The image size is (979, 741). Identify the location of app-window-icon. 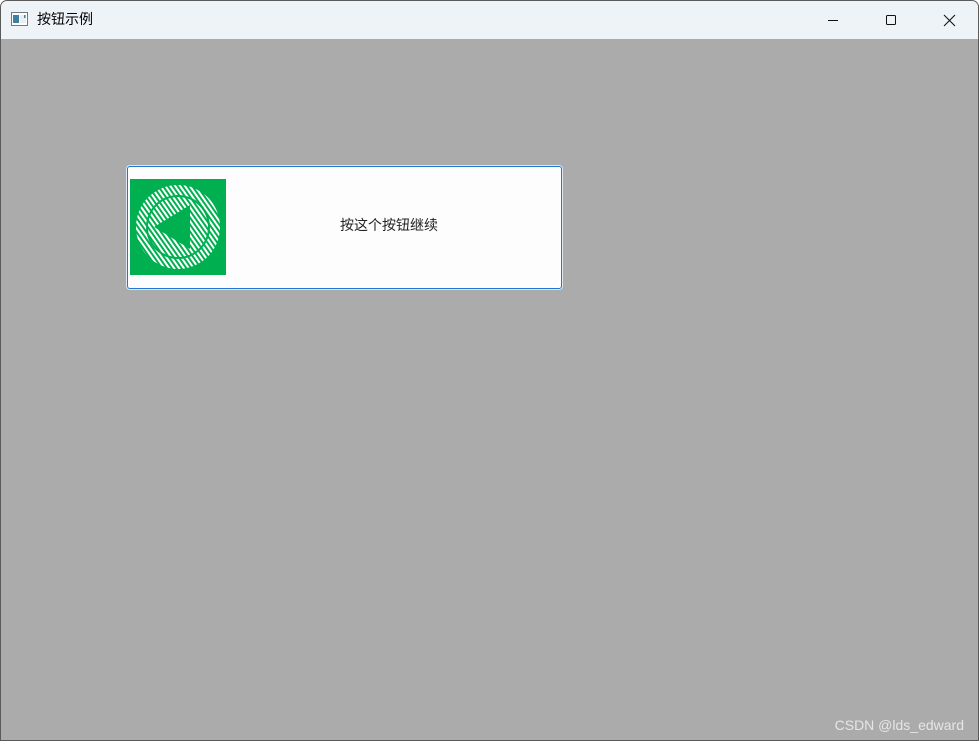
(19, 19).